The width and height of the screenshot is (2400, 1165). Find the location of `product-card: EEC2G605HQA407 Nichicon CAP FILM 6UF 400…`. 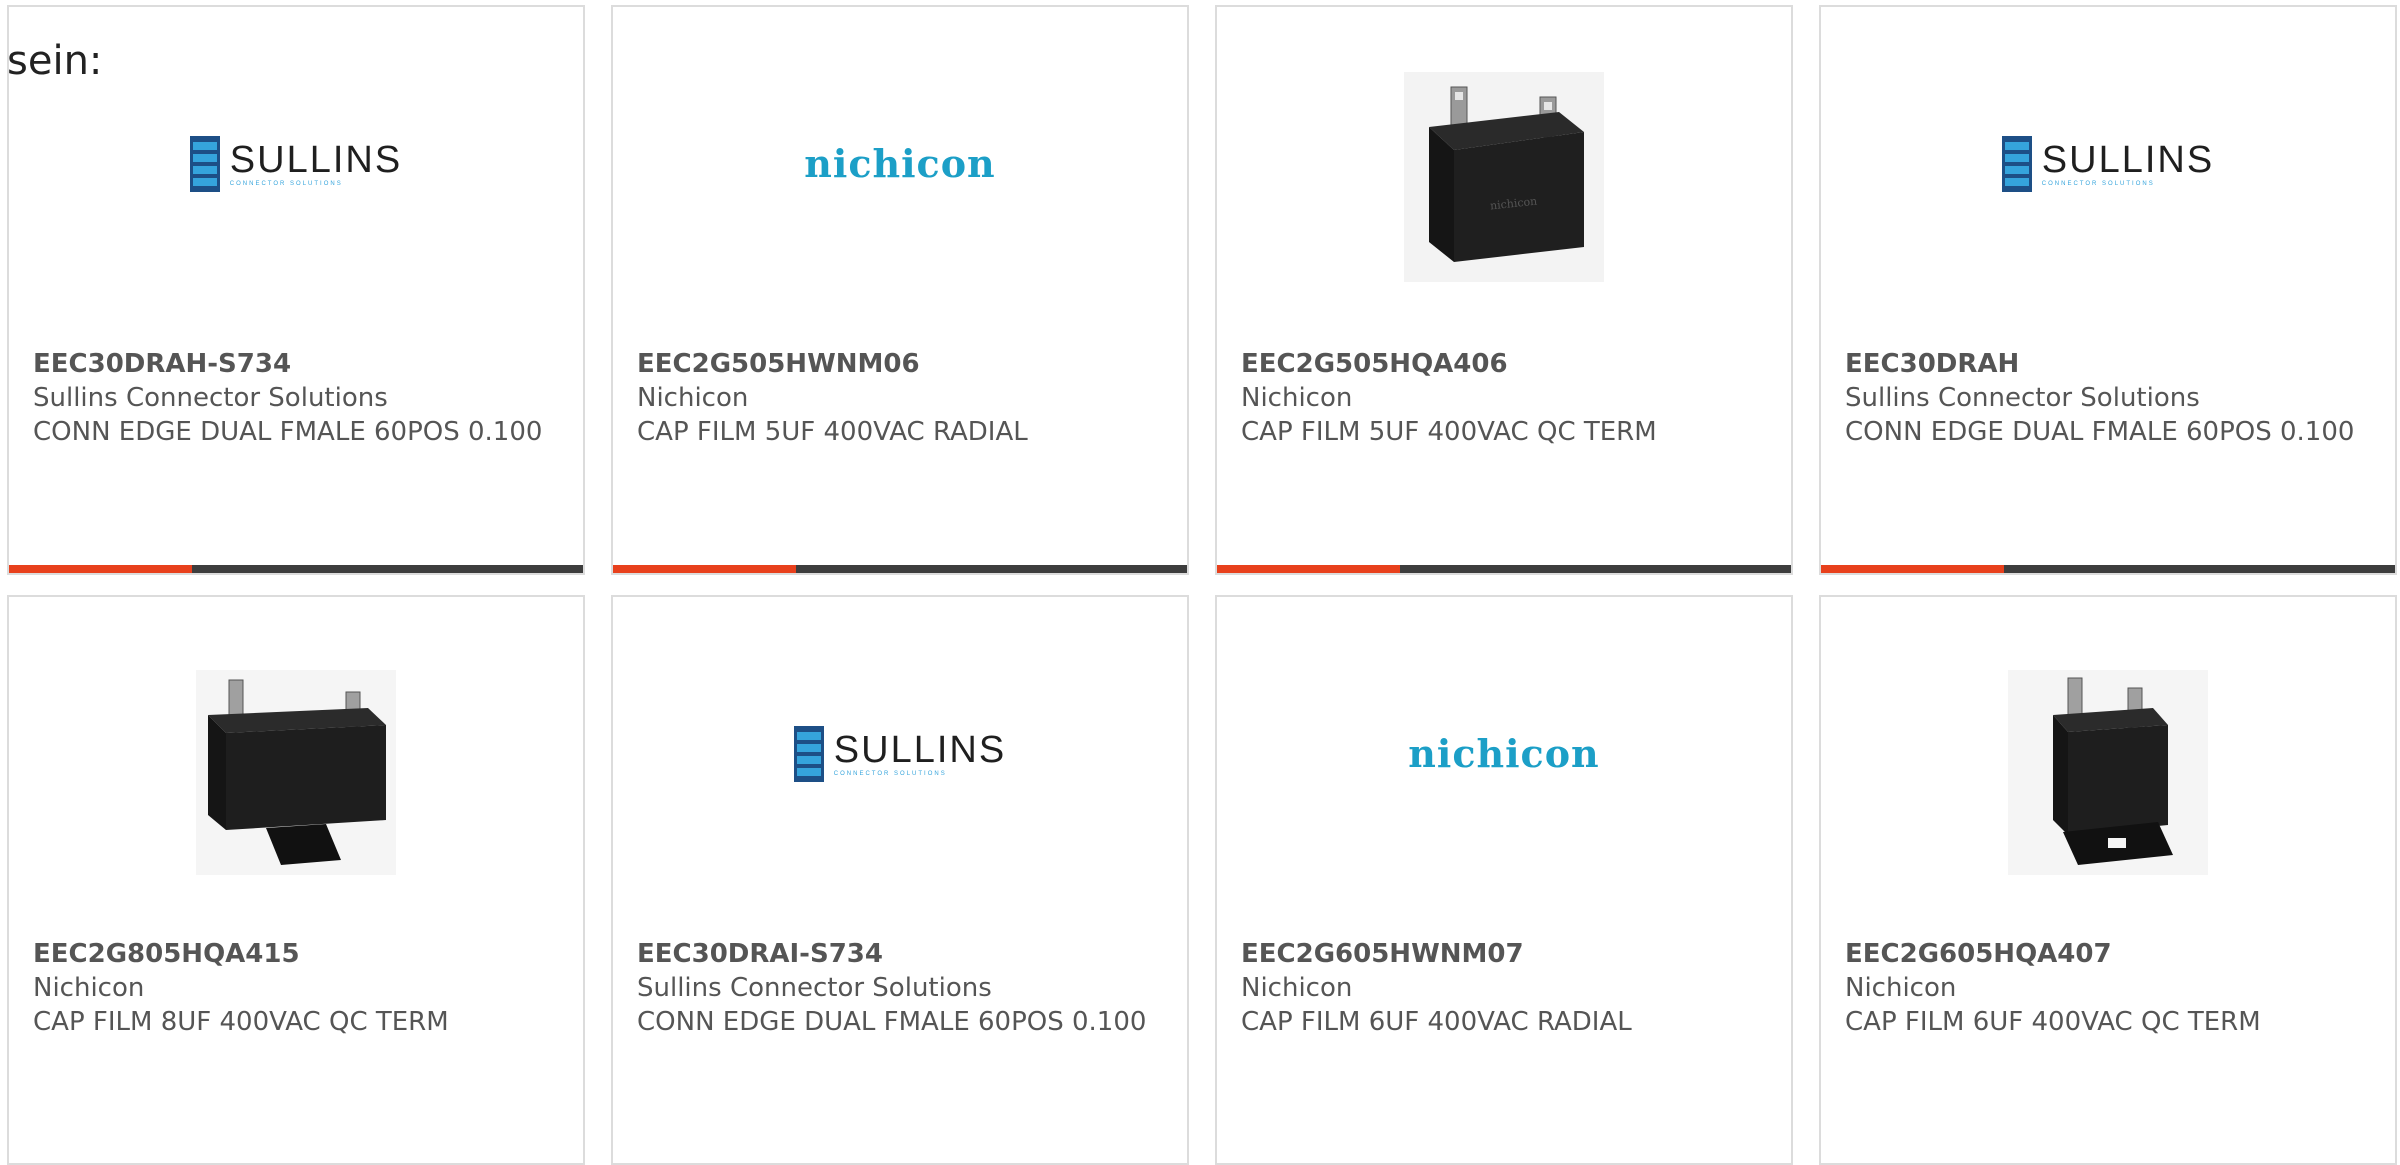

product-card: EEC2G605HQA407 Nichicon CAP FILM 6UF 400… is located at coordinates (2108, 880).